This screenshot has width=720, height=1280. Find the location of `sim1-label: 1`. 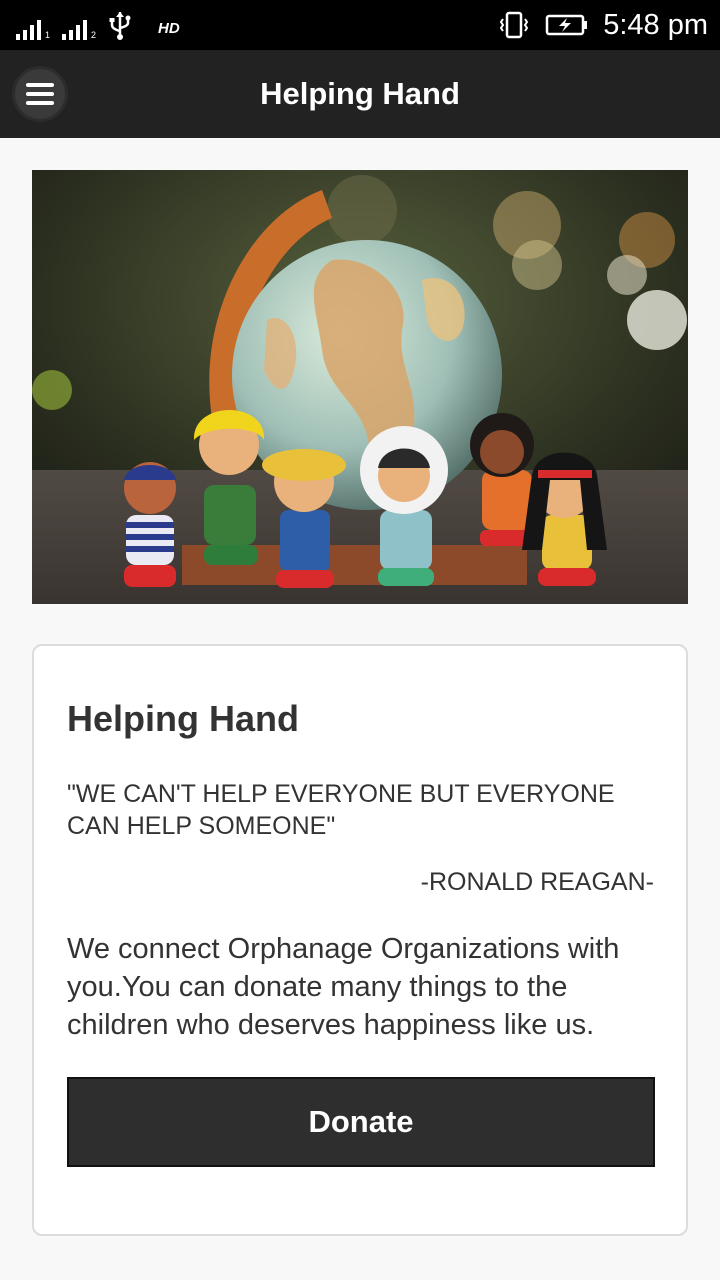

sim1-label: 1 is located at coordinates (48, 35).